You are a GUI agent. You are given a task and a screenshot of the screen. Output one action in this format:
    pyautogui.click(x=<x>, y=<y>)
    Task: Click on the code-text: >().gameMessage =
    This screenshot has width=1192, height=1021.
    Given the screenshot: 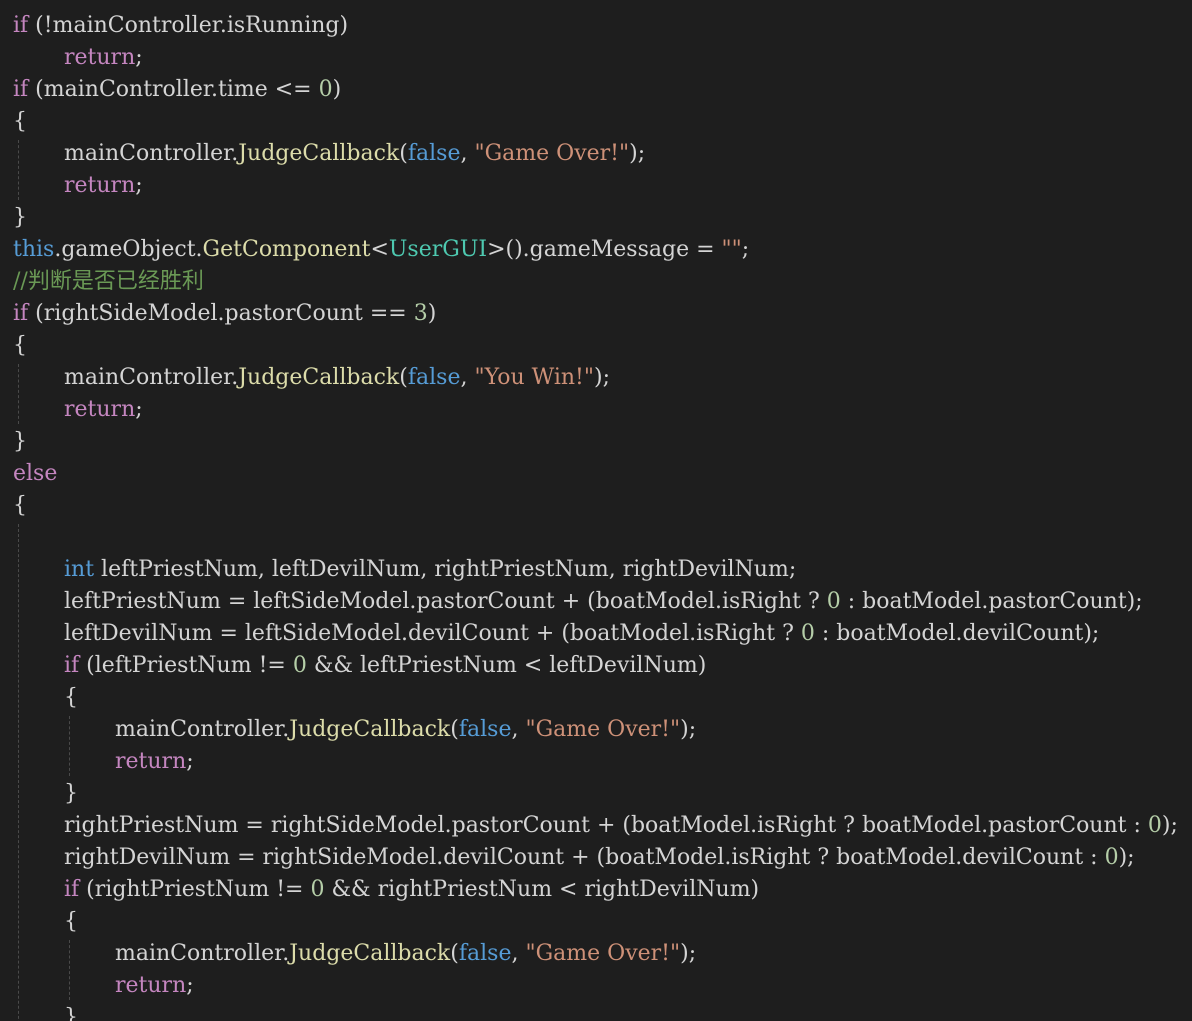 What is the action you would take?
    pyautogui.click(x=604, y=249)
    